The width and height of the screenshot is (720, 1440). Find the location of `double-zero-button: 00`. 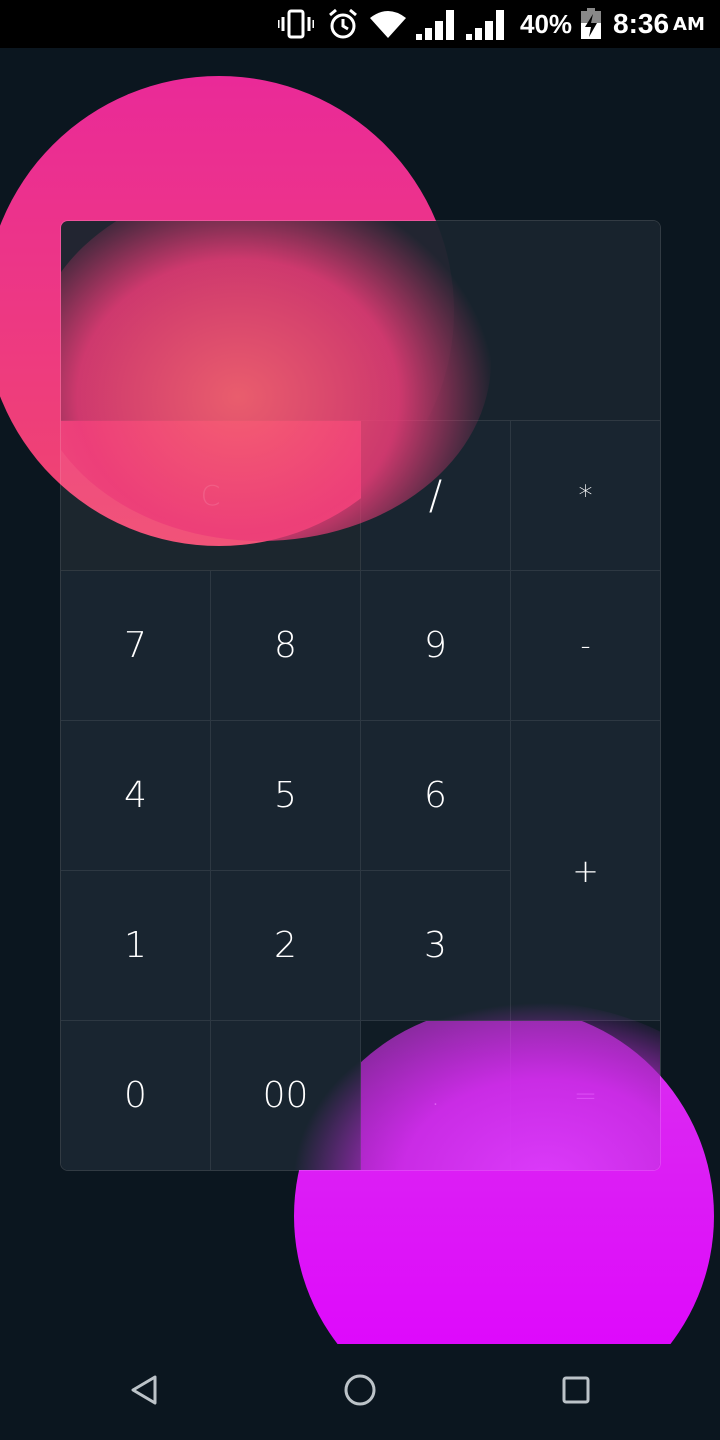

double-zero-button: 00 is located at coordinates (286, 1095).